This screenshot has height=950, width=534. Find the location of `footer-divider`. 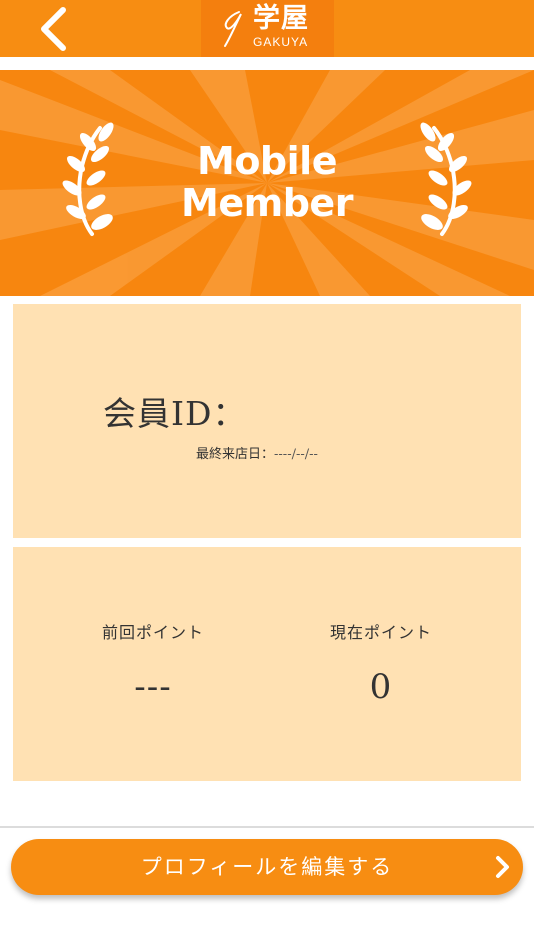

footer-divider is located at coordinates (267, 827).